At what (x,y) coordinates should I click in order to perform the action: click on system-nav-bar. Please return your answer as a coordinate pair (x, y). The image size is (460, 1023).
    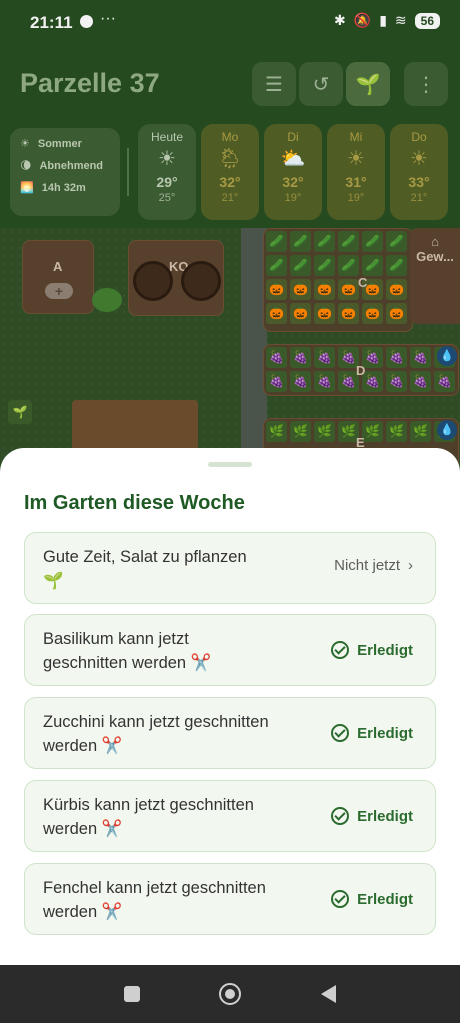
    Looking at the image, I should click on (230, 994).